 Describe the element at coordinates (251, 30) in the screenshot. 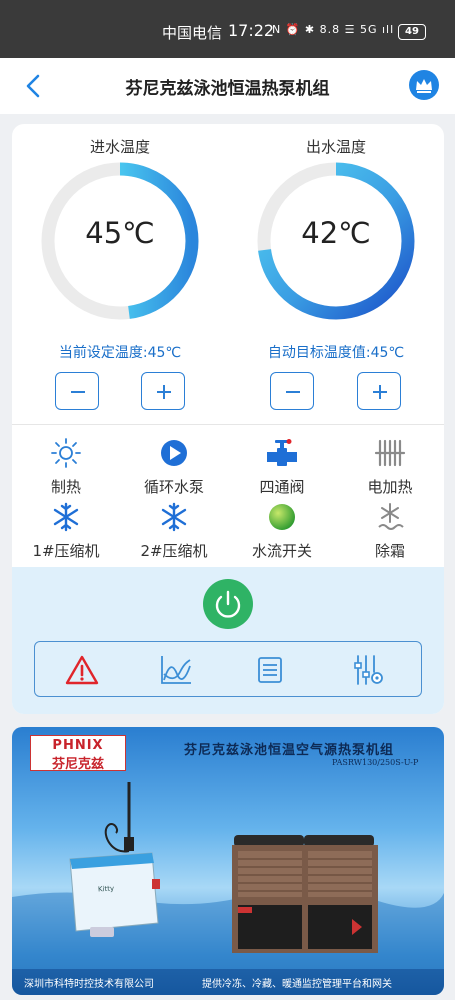

I see `clock: 17:22` at that location.